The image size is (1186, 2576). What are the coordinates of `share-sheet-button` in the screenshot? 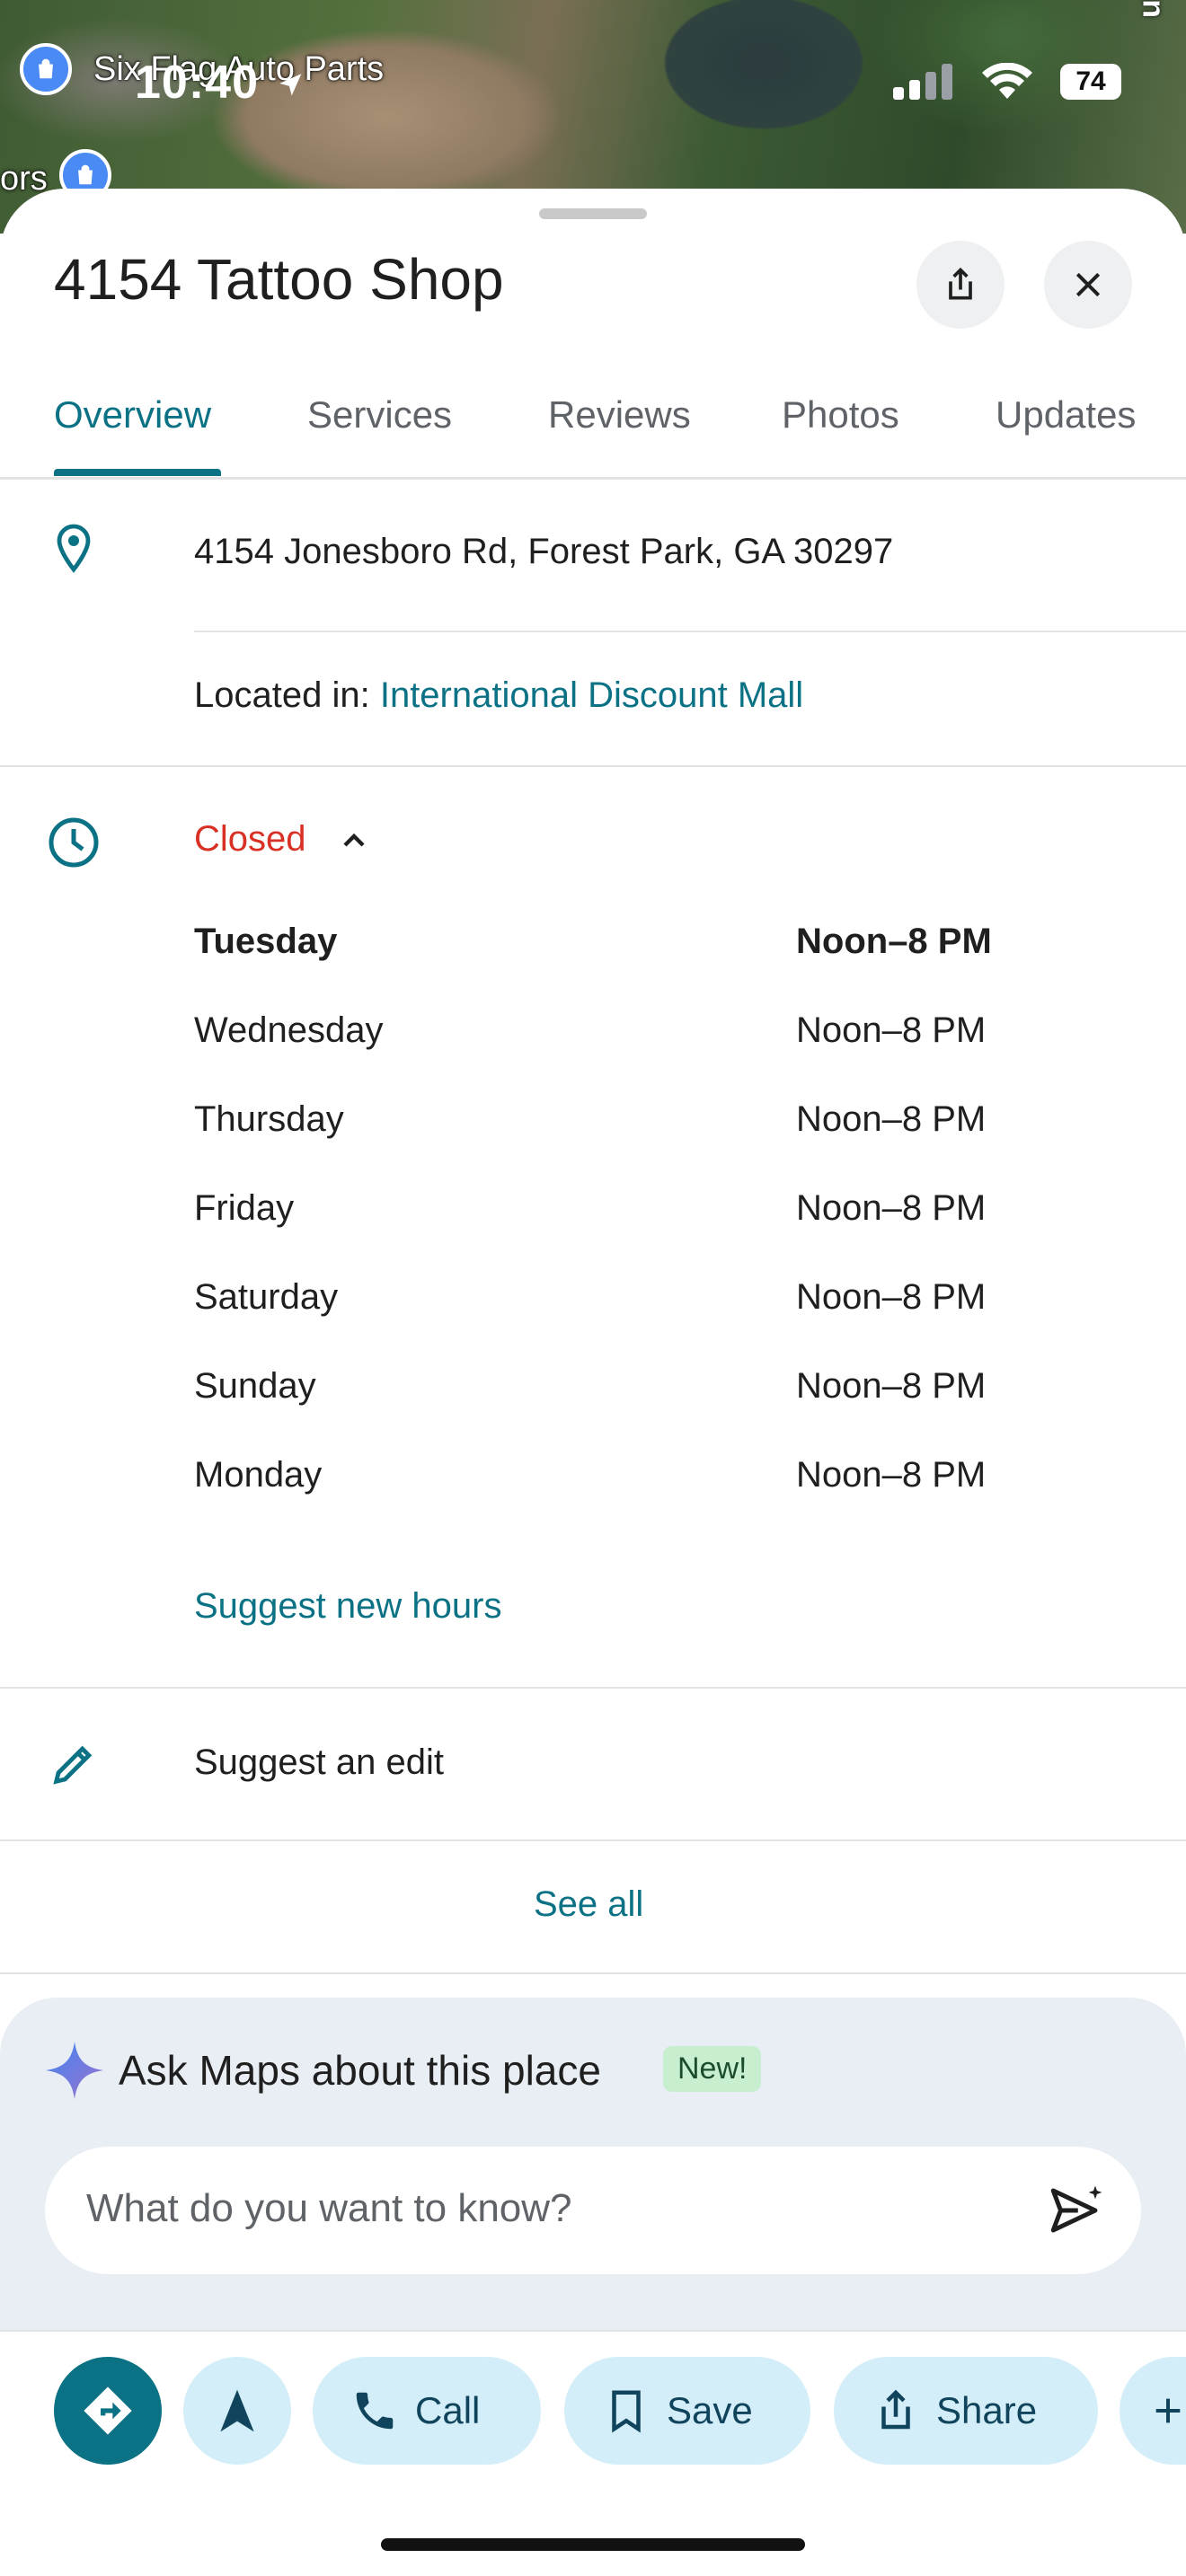 It's located at (960, 285).